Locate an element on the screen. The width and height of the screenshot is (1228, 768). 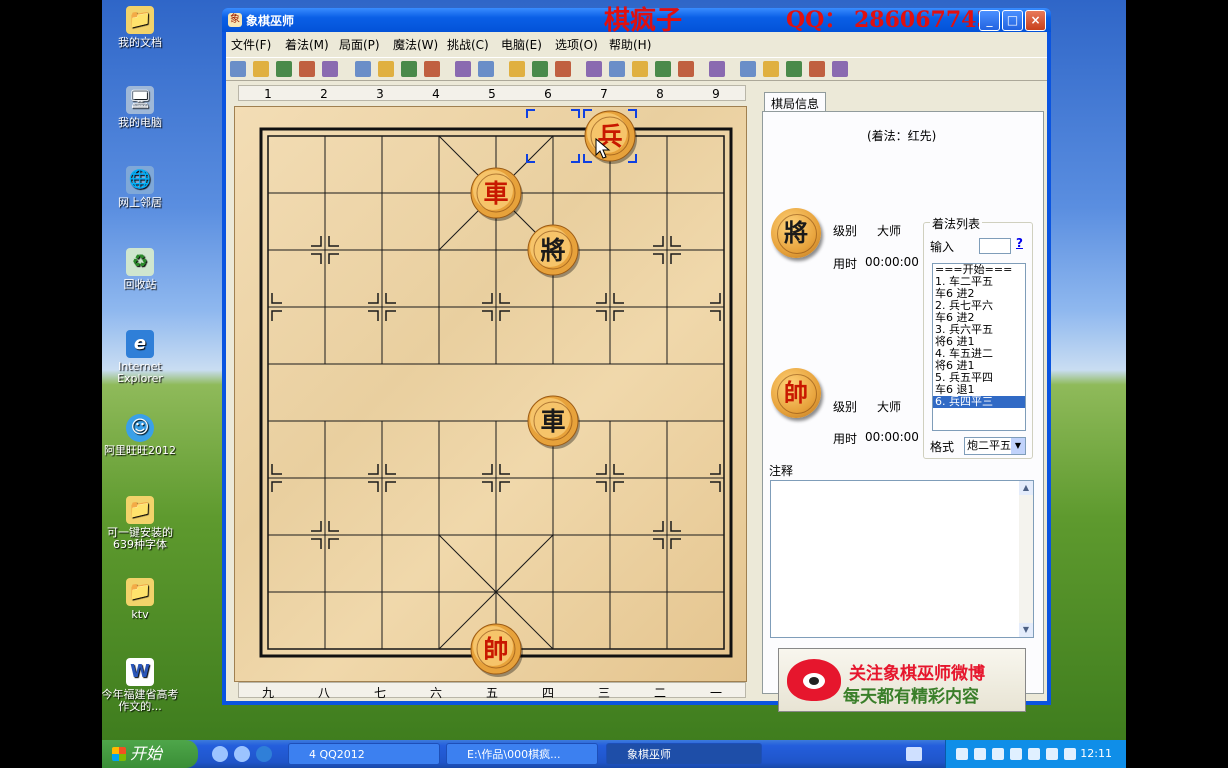
ie-icon is located at coordinates (264, 754).